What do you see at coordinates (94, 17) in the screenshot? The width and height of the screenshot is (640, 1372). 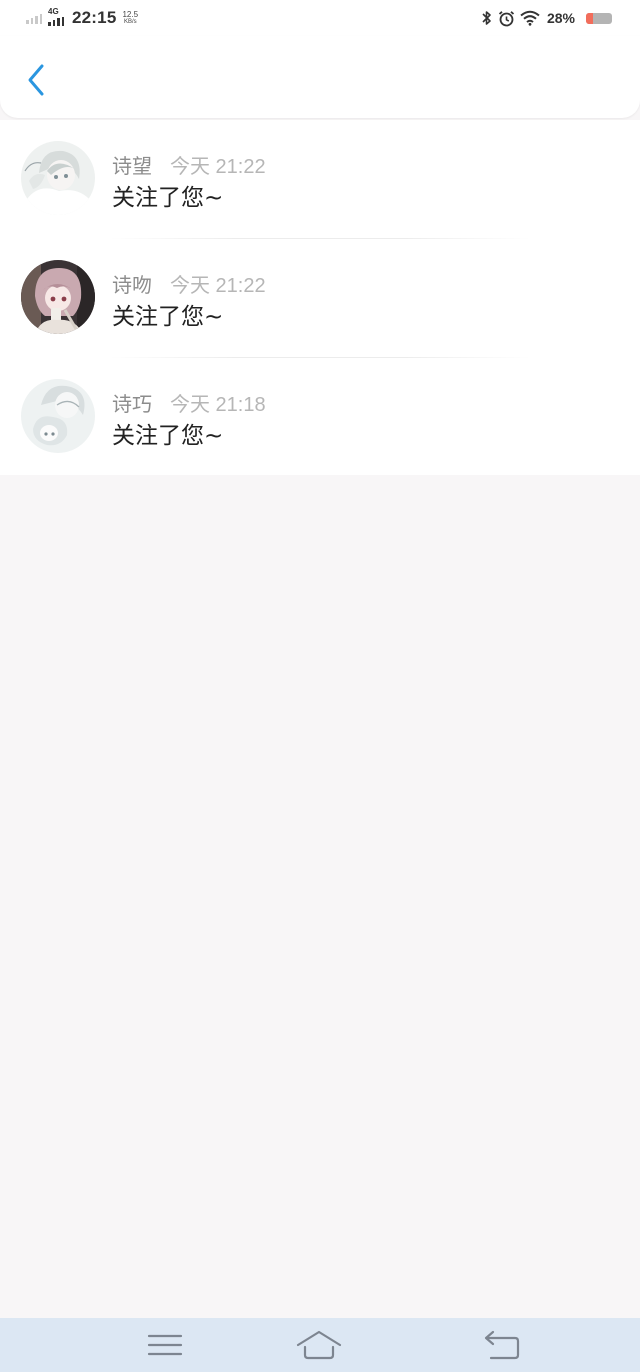 I see `status-time: 22:15` at bounding box center [94, 17].